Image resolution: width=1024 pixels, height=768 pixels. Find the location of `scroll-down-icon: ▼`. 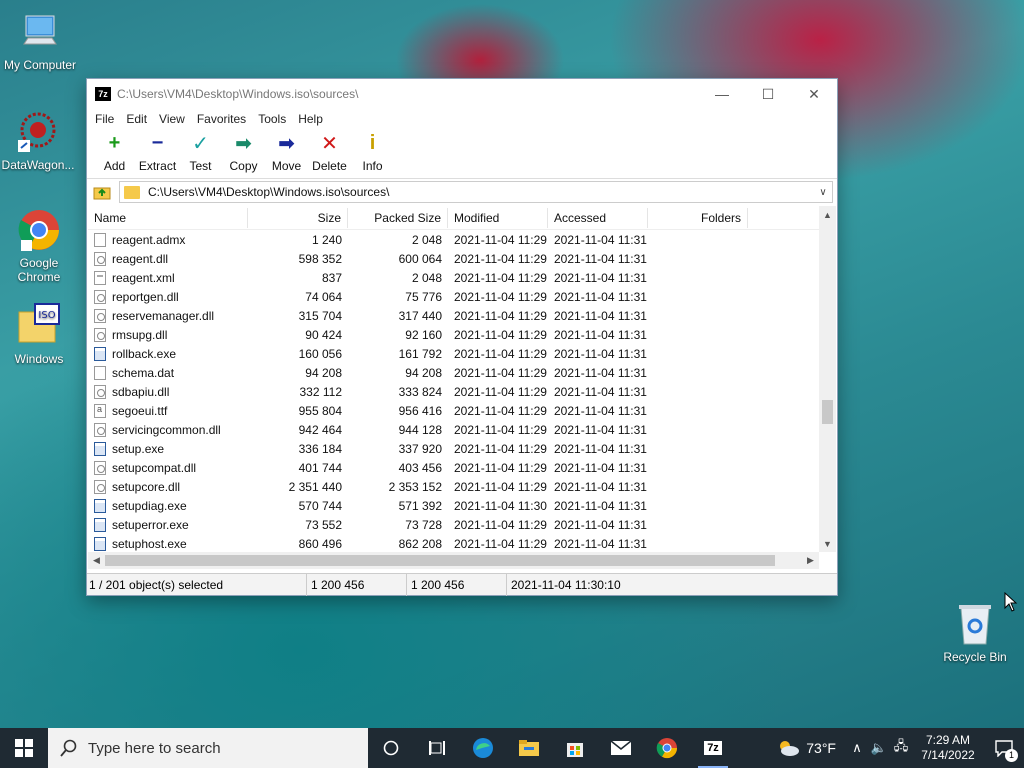

scroll-down-icon: ▼ is located at coordinates (827, 543).